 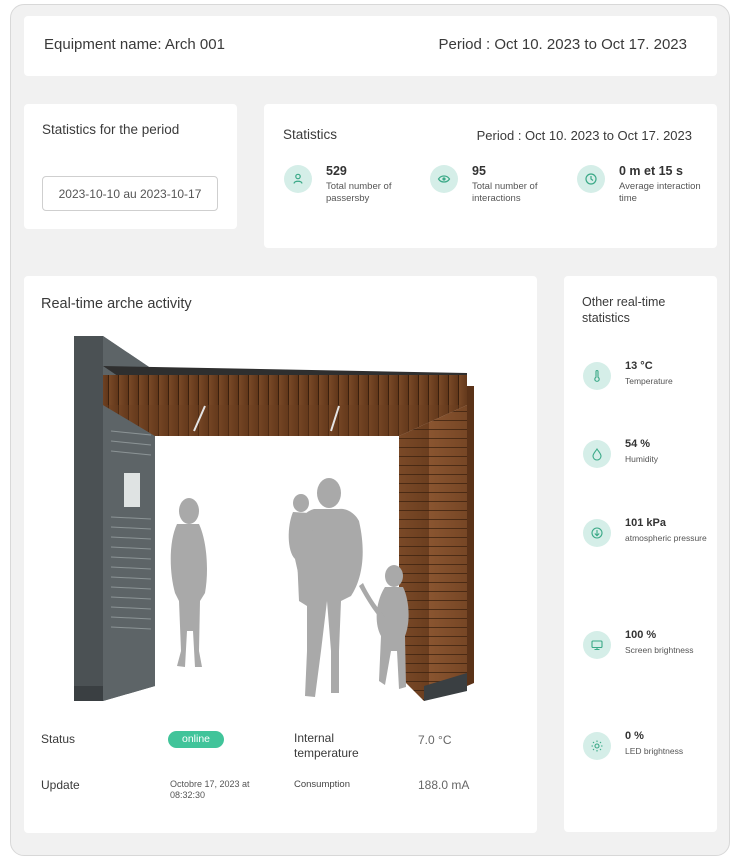 What do you see at coordinates (660, 192) in the screenshot?
I see `interaction-time-label: Average interaction time` at bounding box center [660, 192].